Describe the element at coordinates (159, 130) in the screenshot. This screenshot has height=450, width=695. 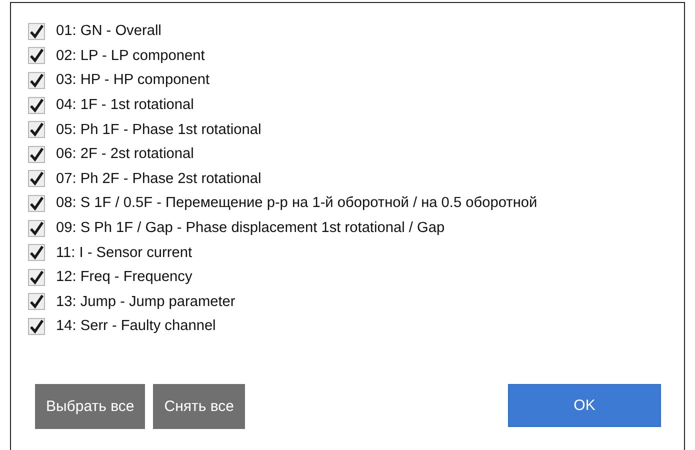
I see `checkbox-label: 05: Ph 1F - Phase 1st rotational` at that location.